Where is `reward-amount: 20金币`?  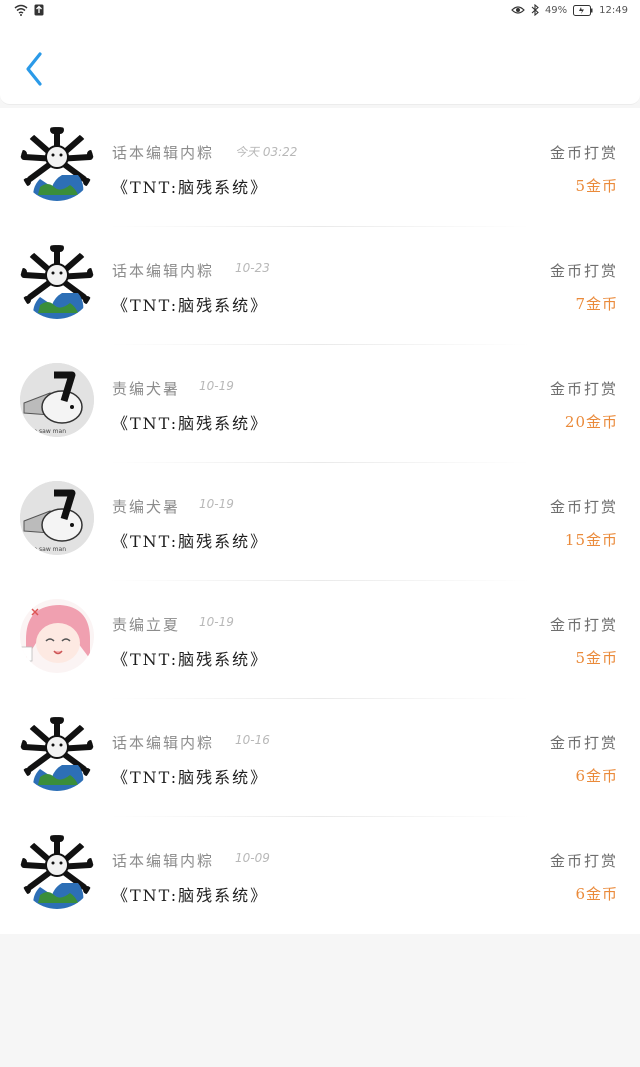 reward-amount: 20金币 is located at coordinates (591, 422).